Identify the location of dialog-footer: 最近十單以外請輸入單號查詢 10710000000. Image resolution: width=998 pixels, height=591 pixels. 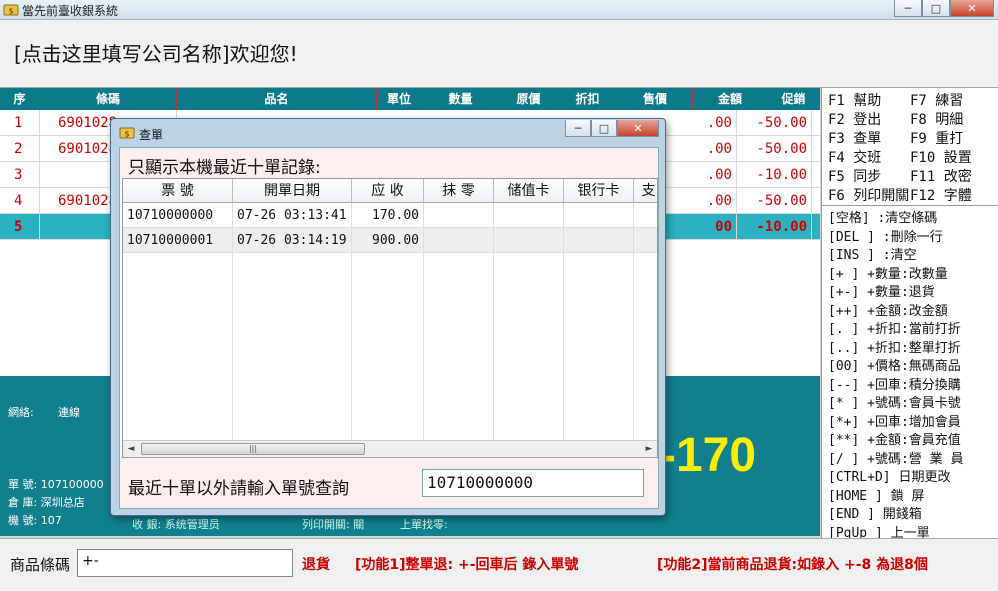
(389, 483).